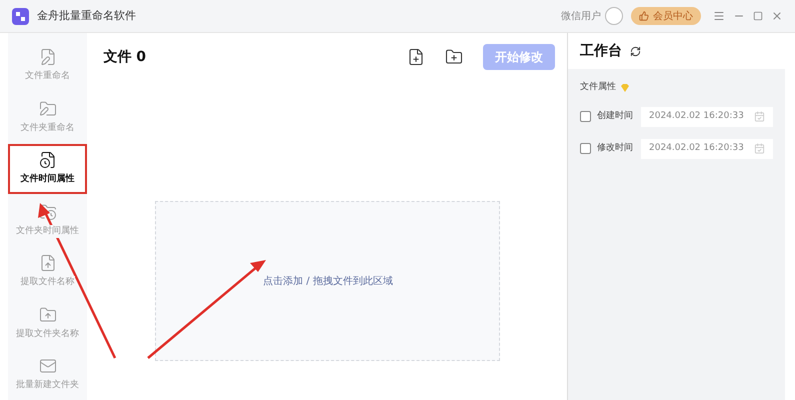  What do you see at coordinates (86, 16) in the screenshot?
I see `window-title: 金舟批量重命名软件` at bounding box center [86, 16].